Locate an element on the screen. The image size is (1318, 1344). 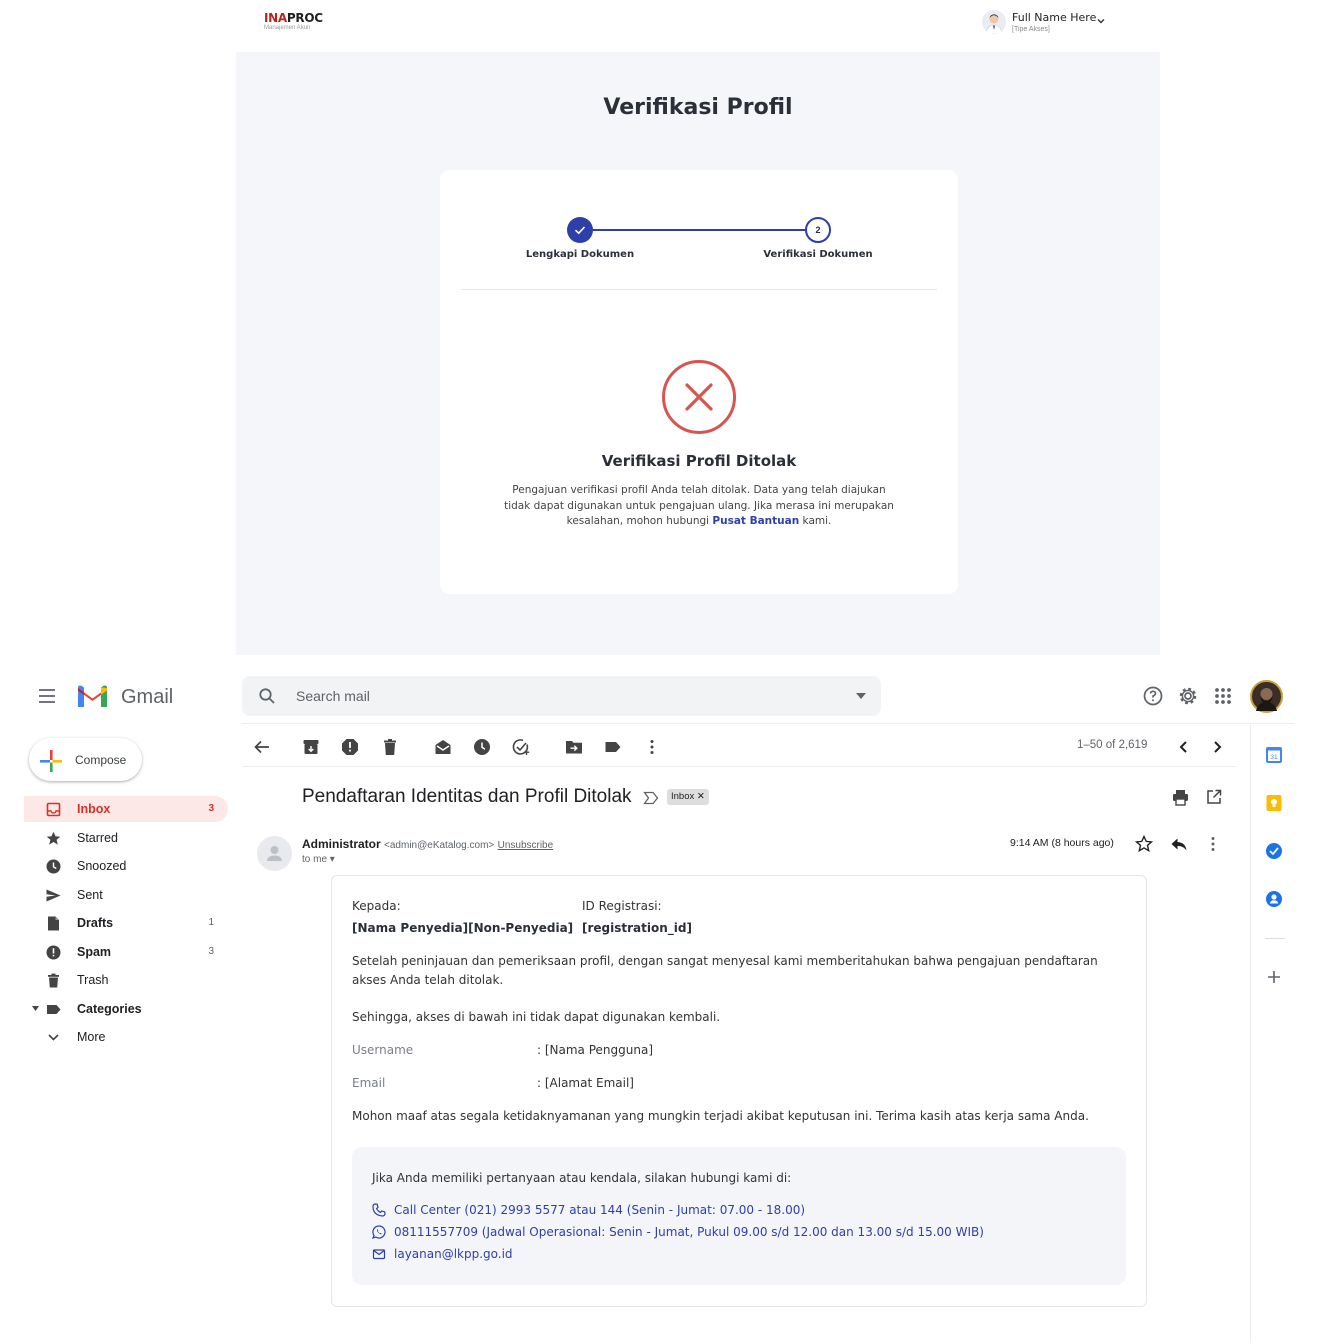
divider is located at coordinates (699, 289).